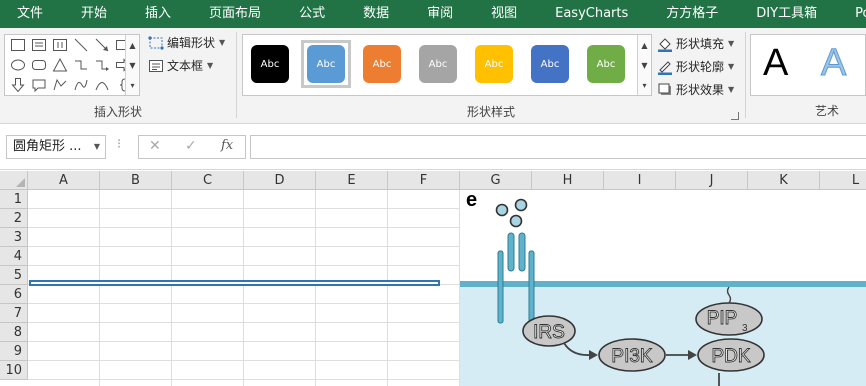  Describe the element at coordinates (504, 14) in the screenshot. I see `tab-8: 视图` at that location.